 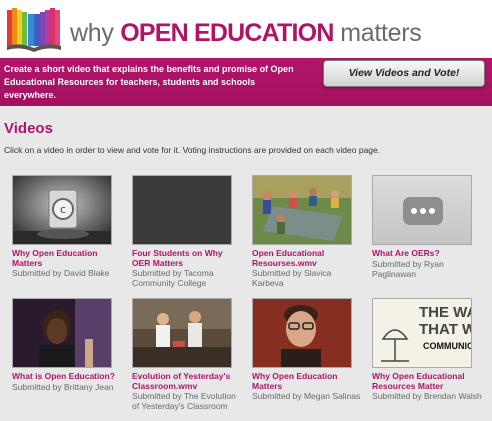 I want to click on videos-heading: Videos, so click(x=28, y=128).